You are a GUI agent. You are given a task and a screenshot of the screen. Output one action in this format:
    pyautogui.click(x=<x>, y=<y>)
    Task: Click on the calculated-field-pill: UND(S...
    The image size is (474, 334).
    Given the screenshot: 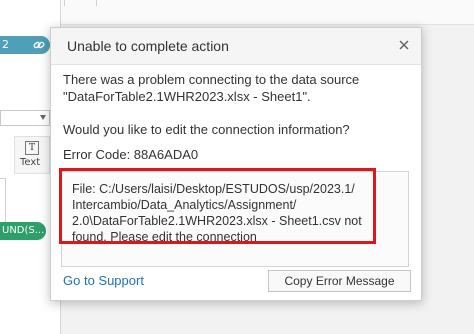 What is the action you would take?
    pyautogui.click(x=23, y=231)
    